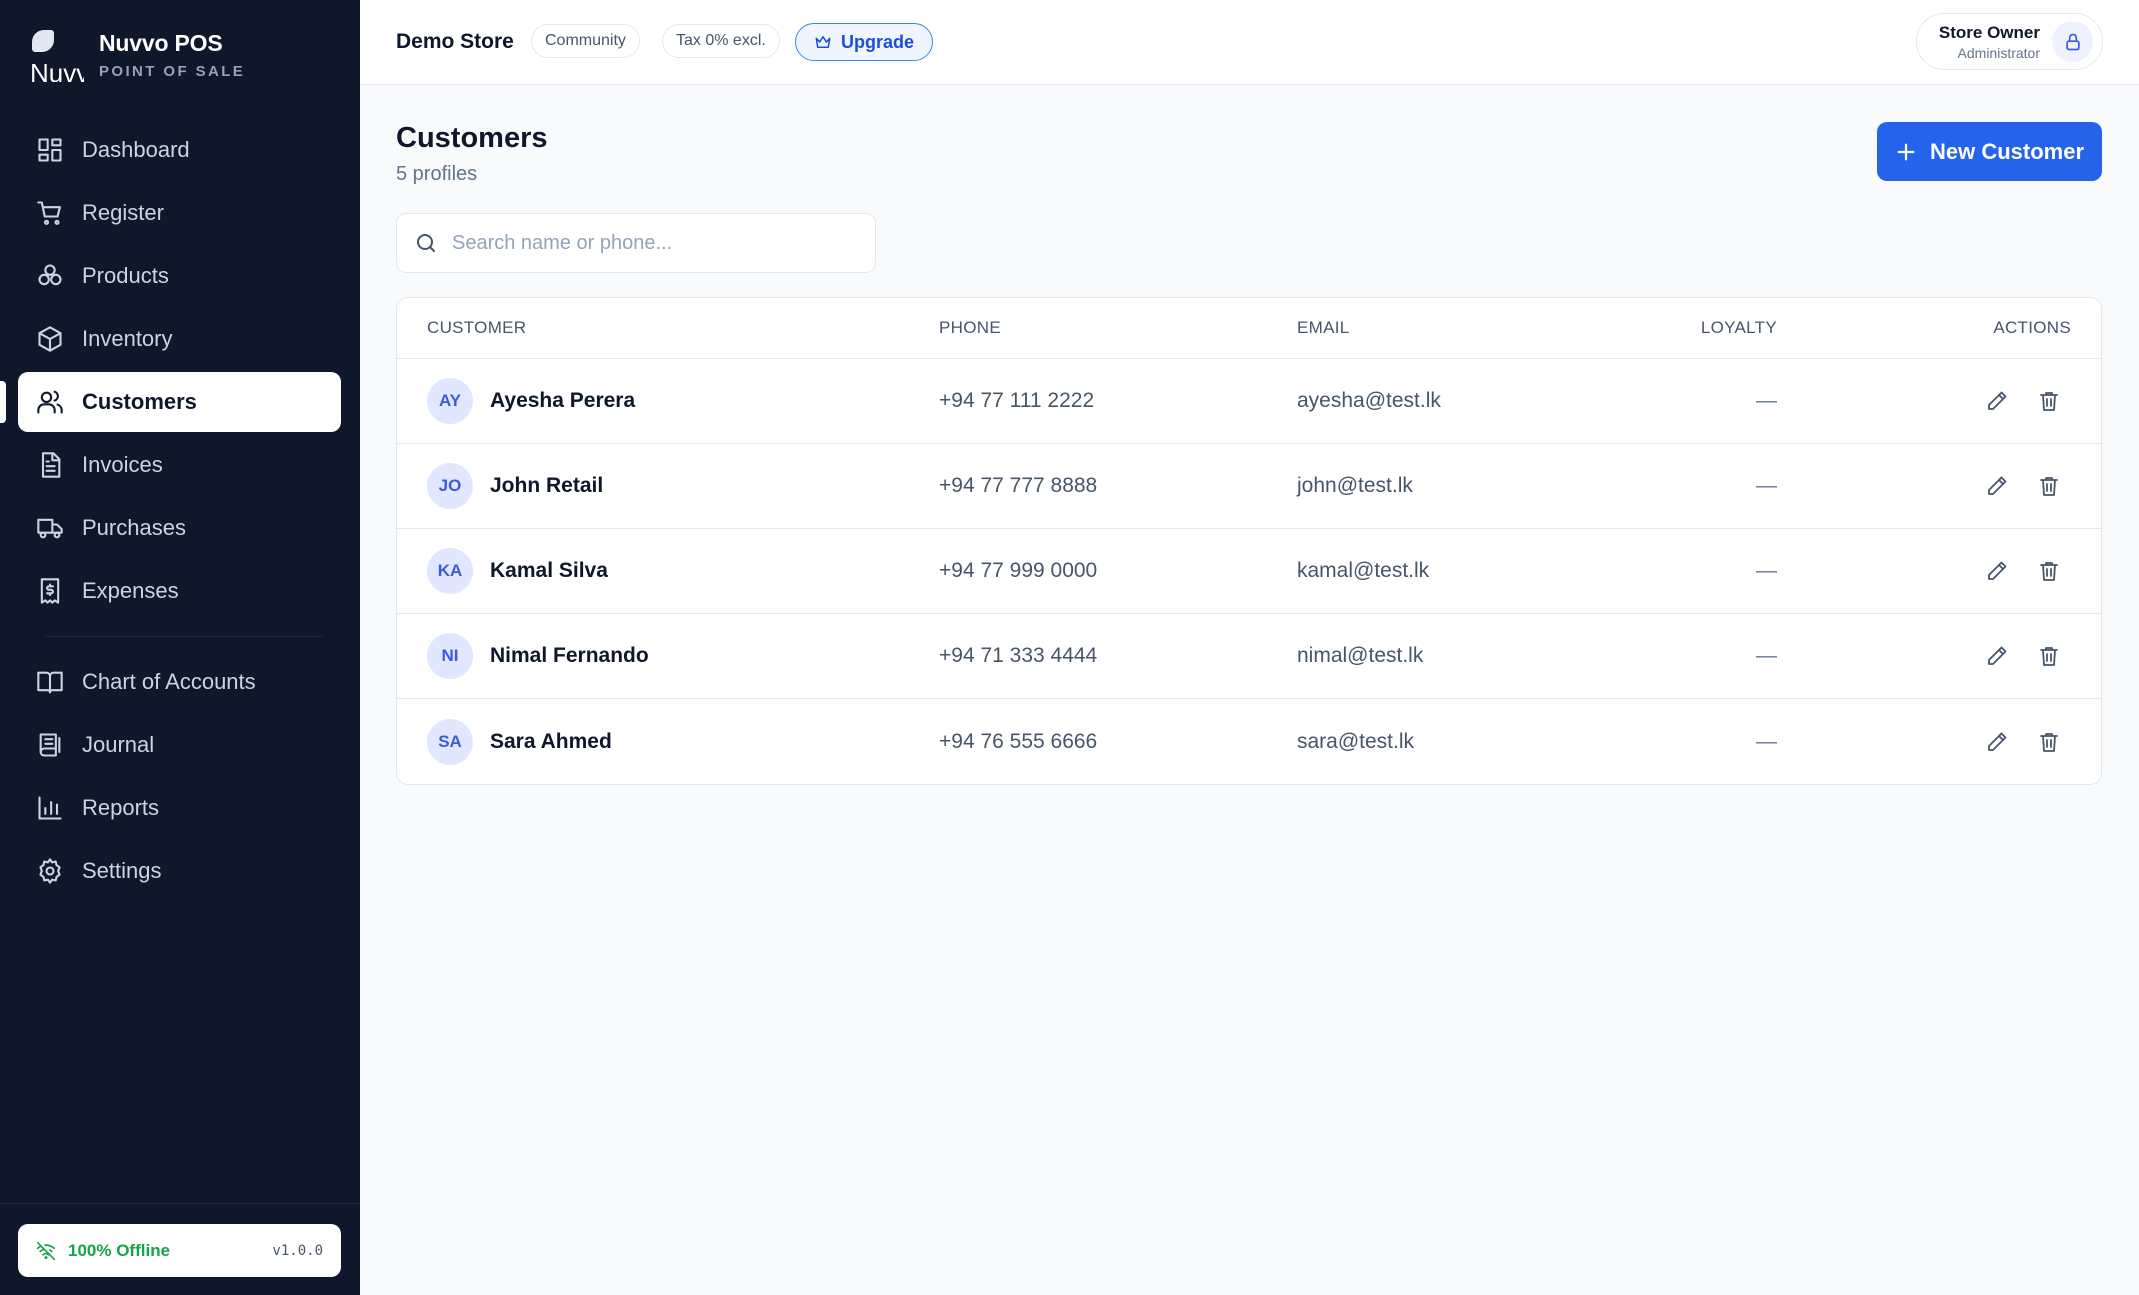  What do you see at coordinates (1018, 741) in the screenshot?
I see `customer-phone: +94 76 555 6666` at bounding box center [1018, 741].